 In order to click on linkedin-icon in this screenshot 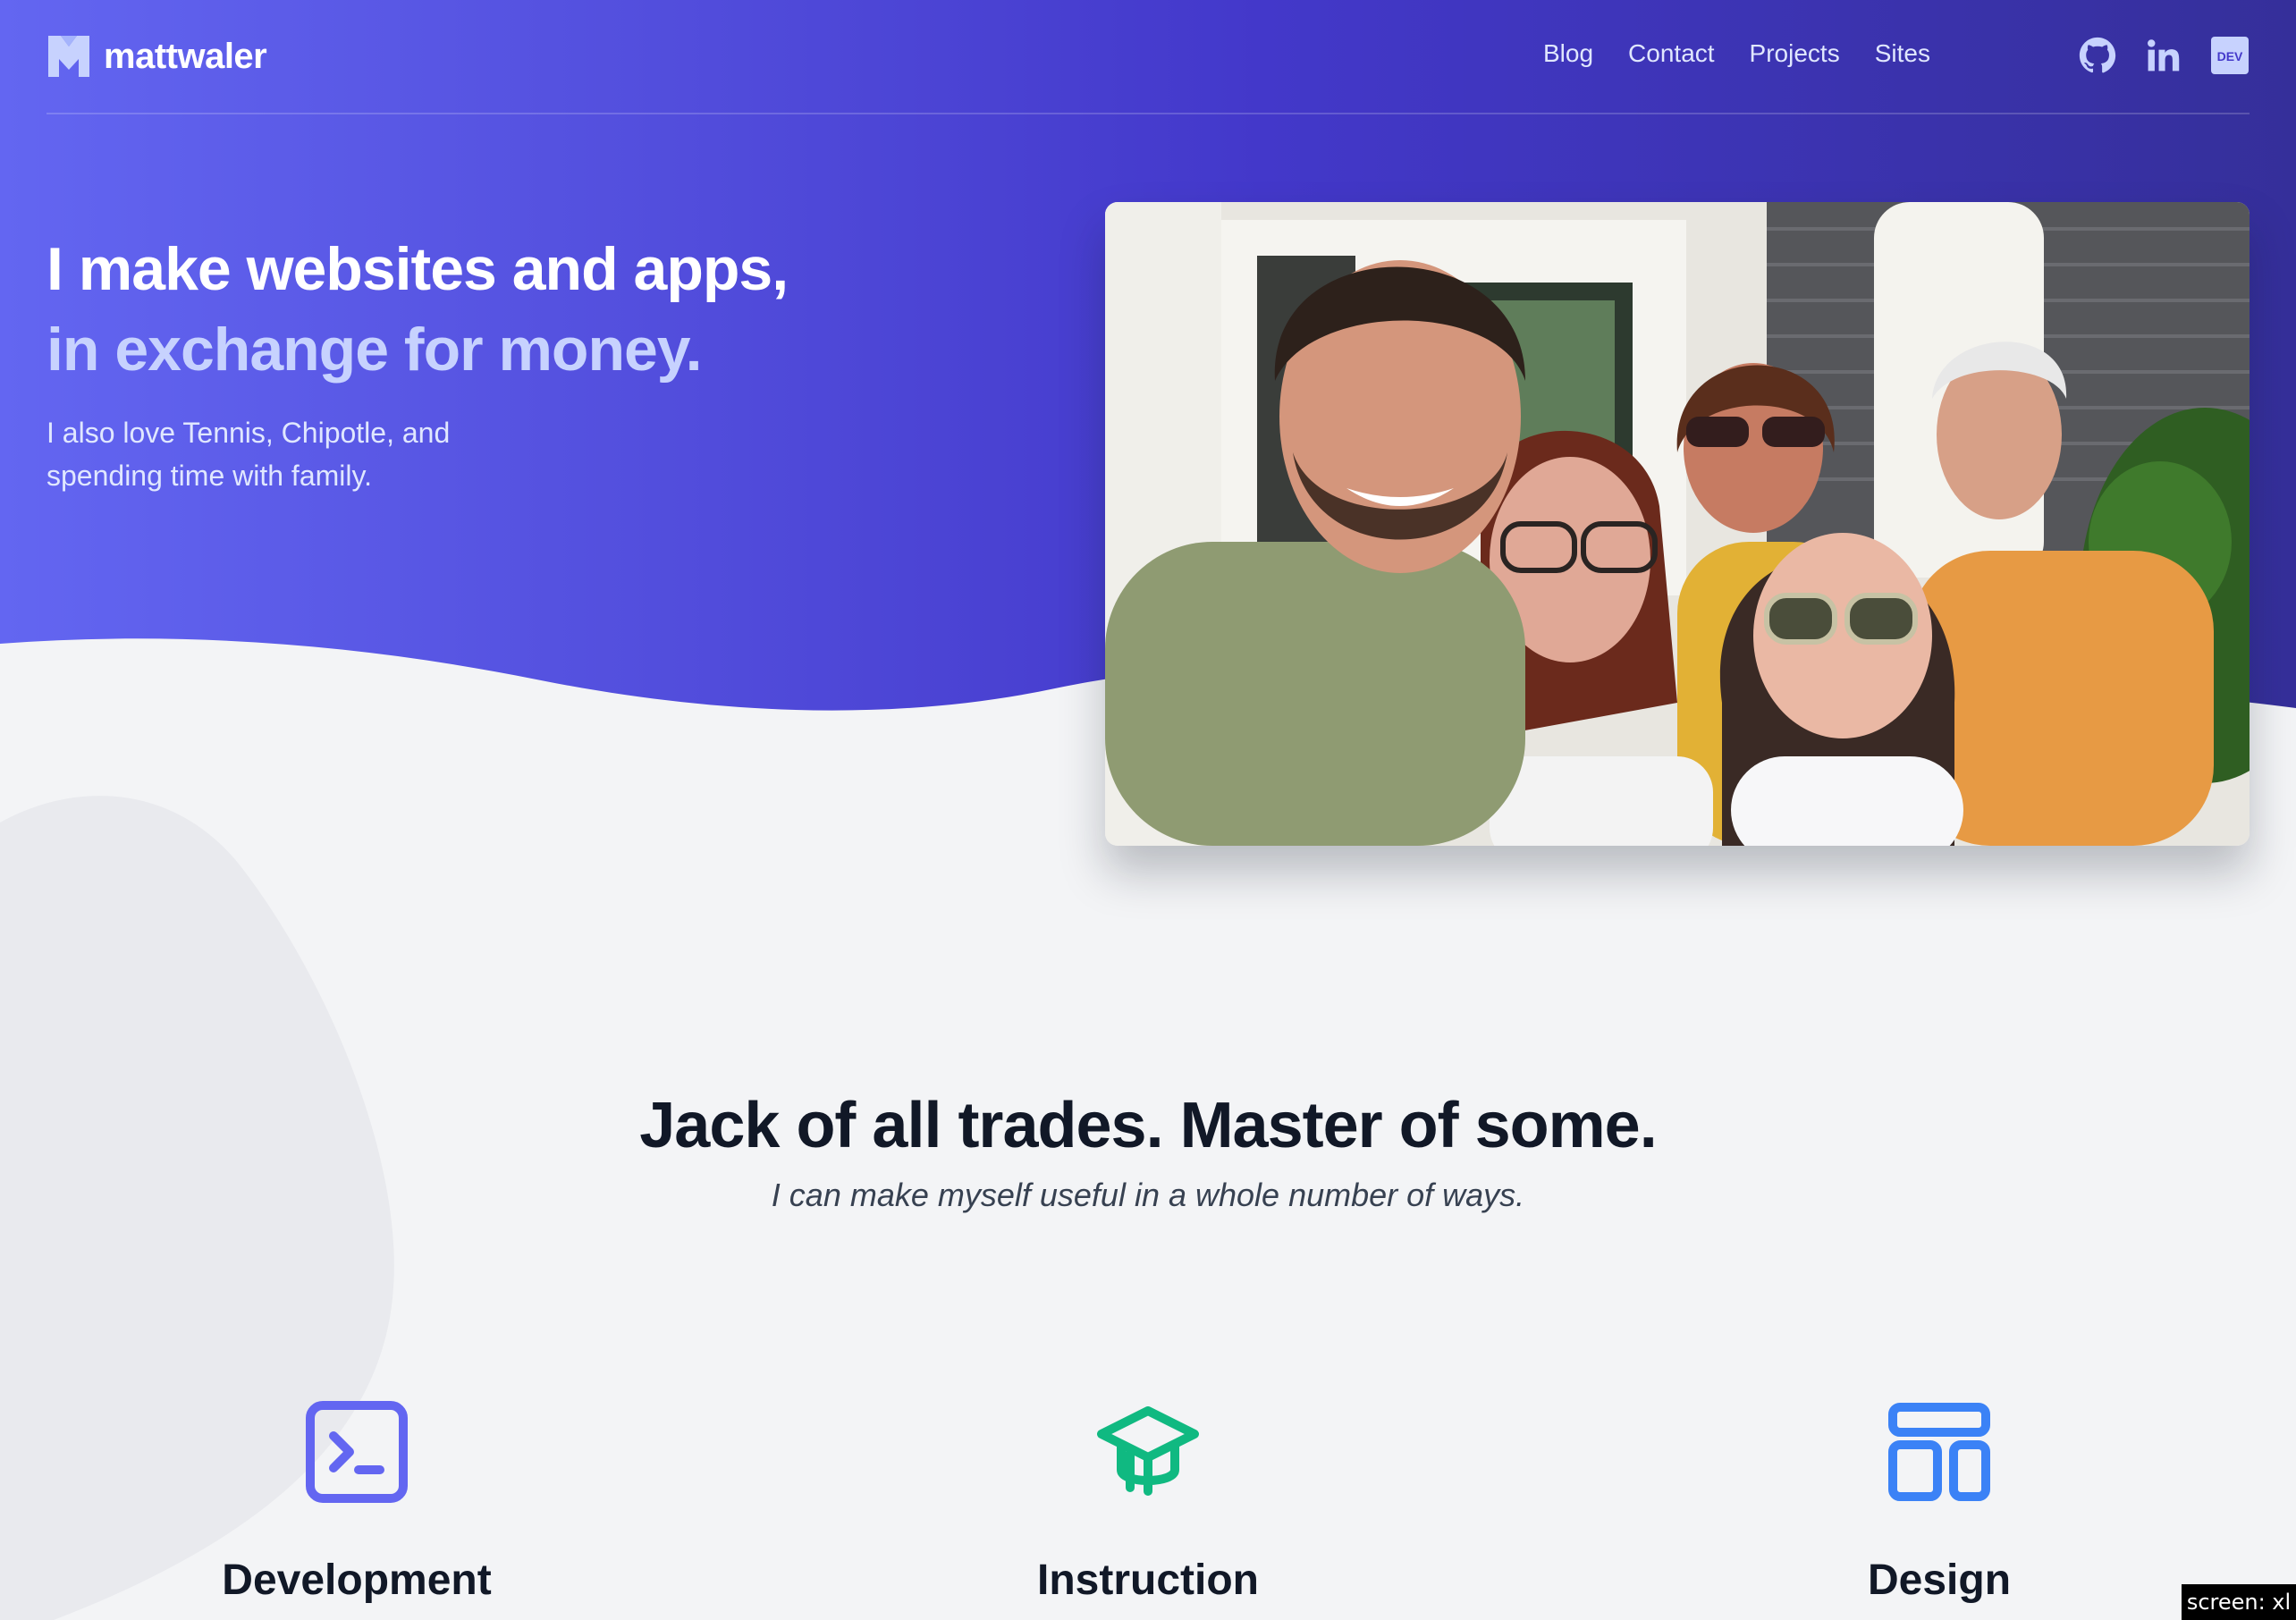, I will do `click(2164, 55)`.